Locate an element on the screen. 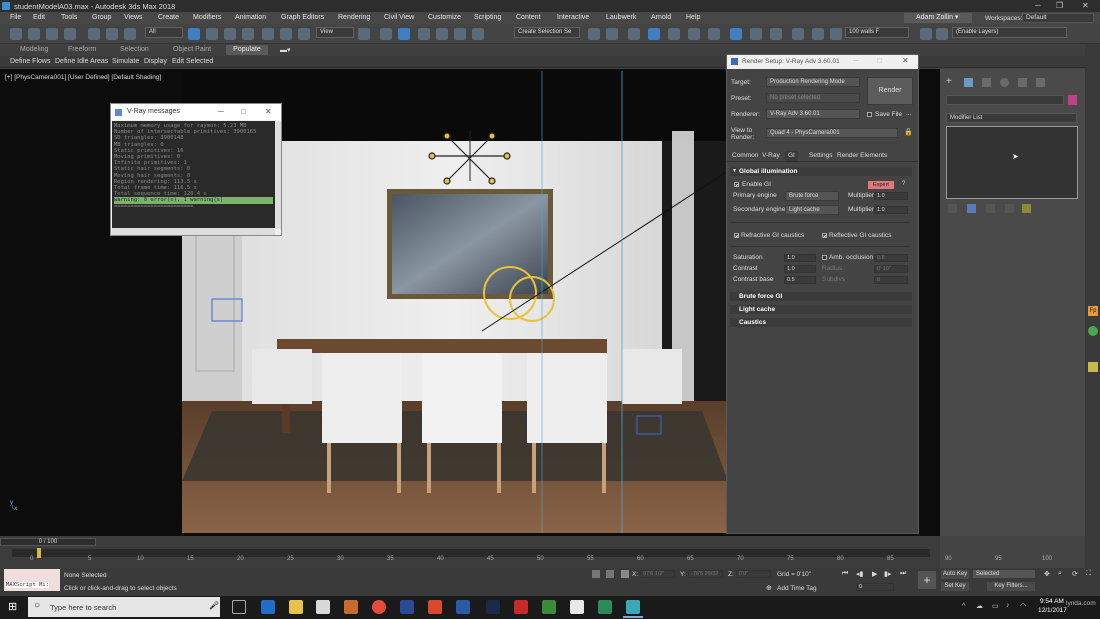 The image size is (1100, 619). time-cursor is located at coordinates (39, 553).